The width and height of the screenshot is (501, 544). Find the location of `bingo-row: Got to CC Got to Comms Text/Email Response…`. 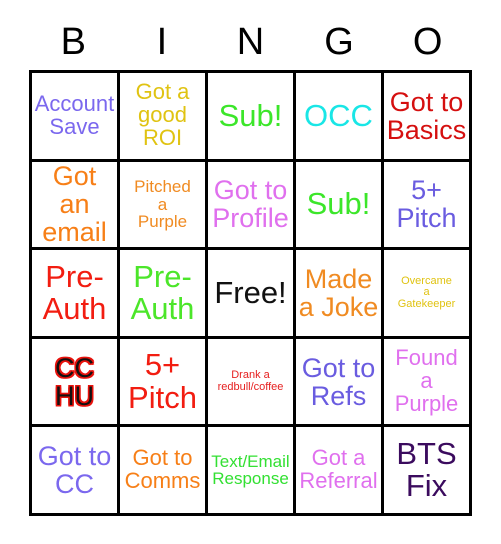

bingo-row: Got to CC Got to Comms Text/Email Response… is located at coordinates (252, 471).